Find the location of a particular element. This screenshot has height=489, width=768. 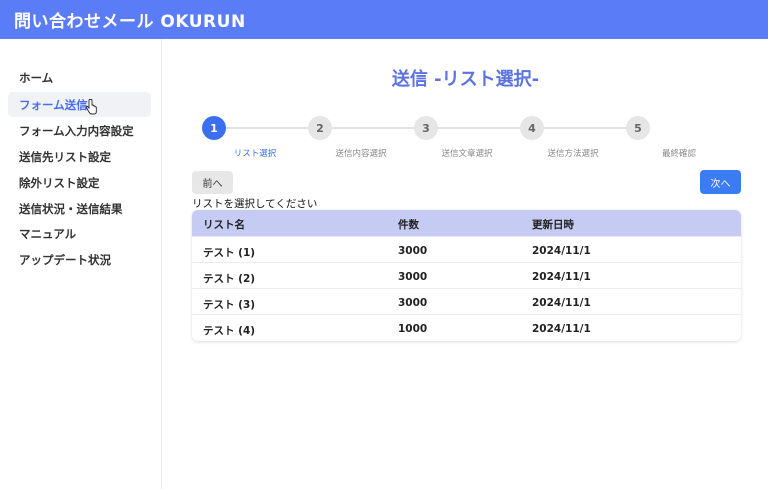

app-title: 問い合わせメール OKURUN is located at coordinates (130, 22).